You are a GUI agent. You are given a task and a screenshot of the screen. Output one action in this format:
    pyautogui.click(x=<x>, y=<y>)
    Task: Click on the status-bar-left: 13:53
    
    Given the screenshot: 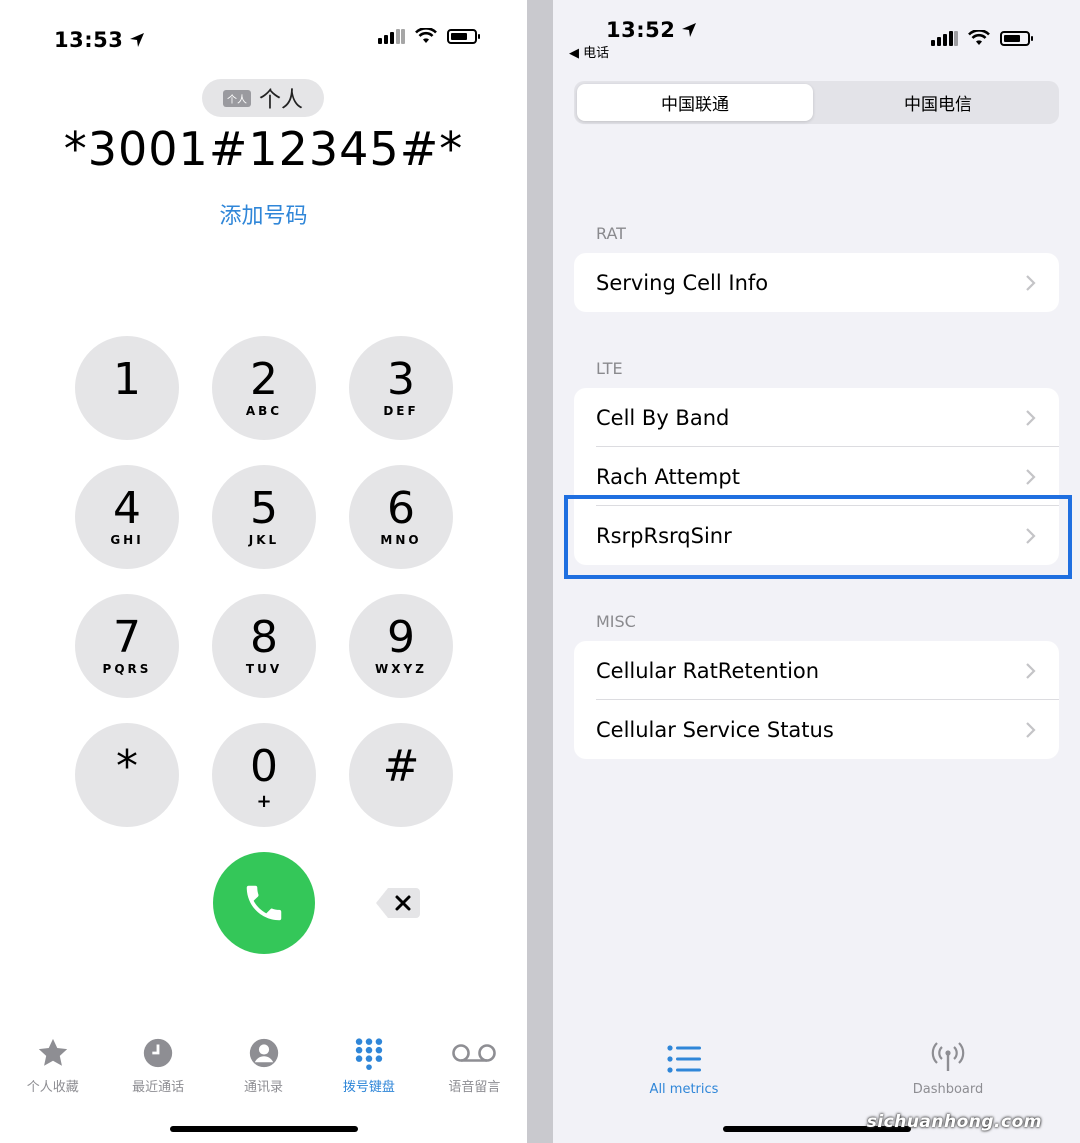 What is the action you would take?
    pyautogui.click(x=99, y=40)
    